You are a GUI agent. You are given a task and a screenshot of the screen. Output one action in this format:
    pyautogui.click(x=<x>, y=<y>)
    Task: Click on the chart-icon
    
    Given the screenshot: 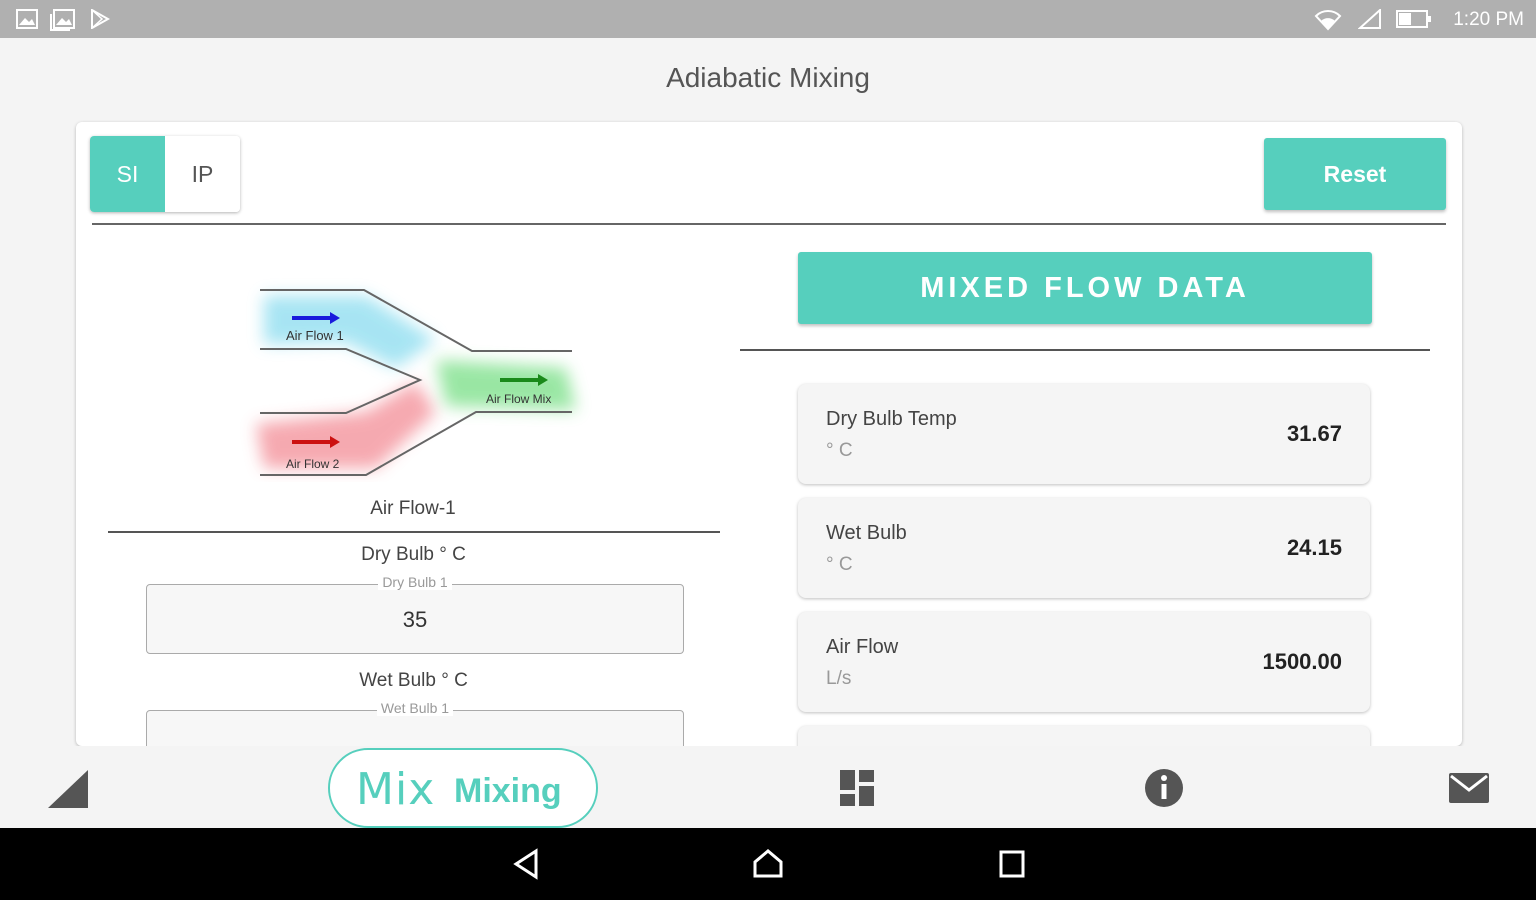 What is the action you would take?
    pyautogui.click(x=68, y=789)
    